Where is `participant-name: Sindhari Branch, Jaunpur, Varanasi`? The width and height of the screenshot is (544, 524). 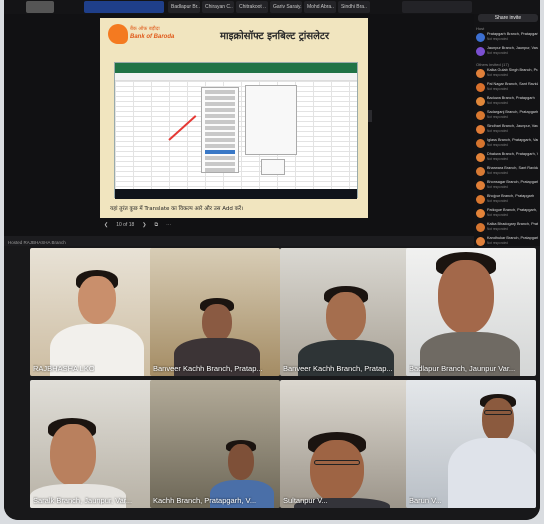 participant-name: Sindhari Branch, Jaunpur, Varanasi is located at coordinates (512, 126).